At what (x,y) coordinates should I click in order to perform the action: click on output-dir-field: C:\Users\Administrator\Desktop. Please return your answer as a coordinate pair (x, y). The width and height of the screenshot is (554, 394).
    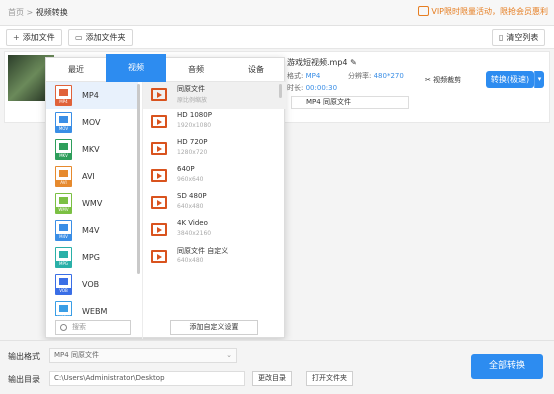
    Looking at the image, I should click on (147, 378).